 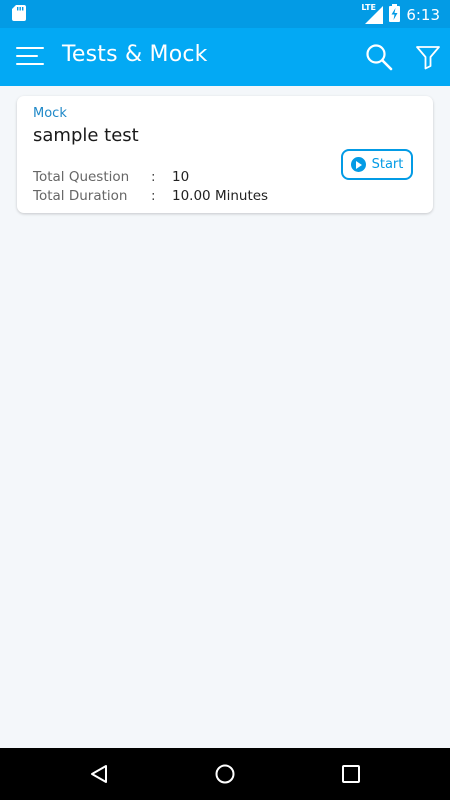 What do you see at coordinates (225, 14) in the screenshot?
I see `status-bar: LTE 6:13` at bounding box center [225, 14].